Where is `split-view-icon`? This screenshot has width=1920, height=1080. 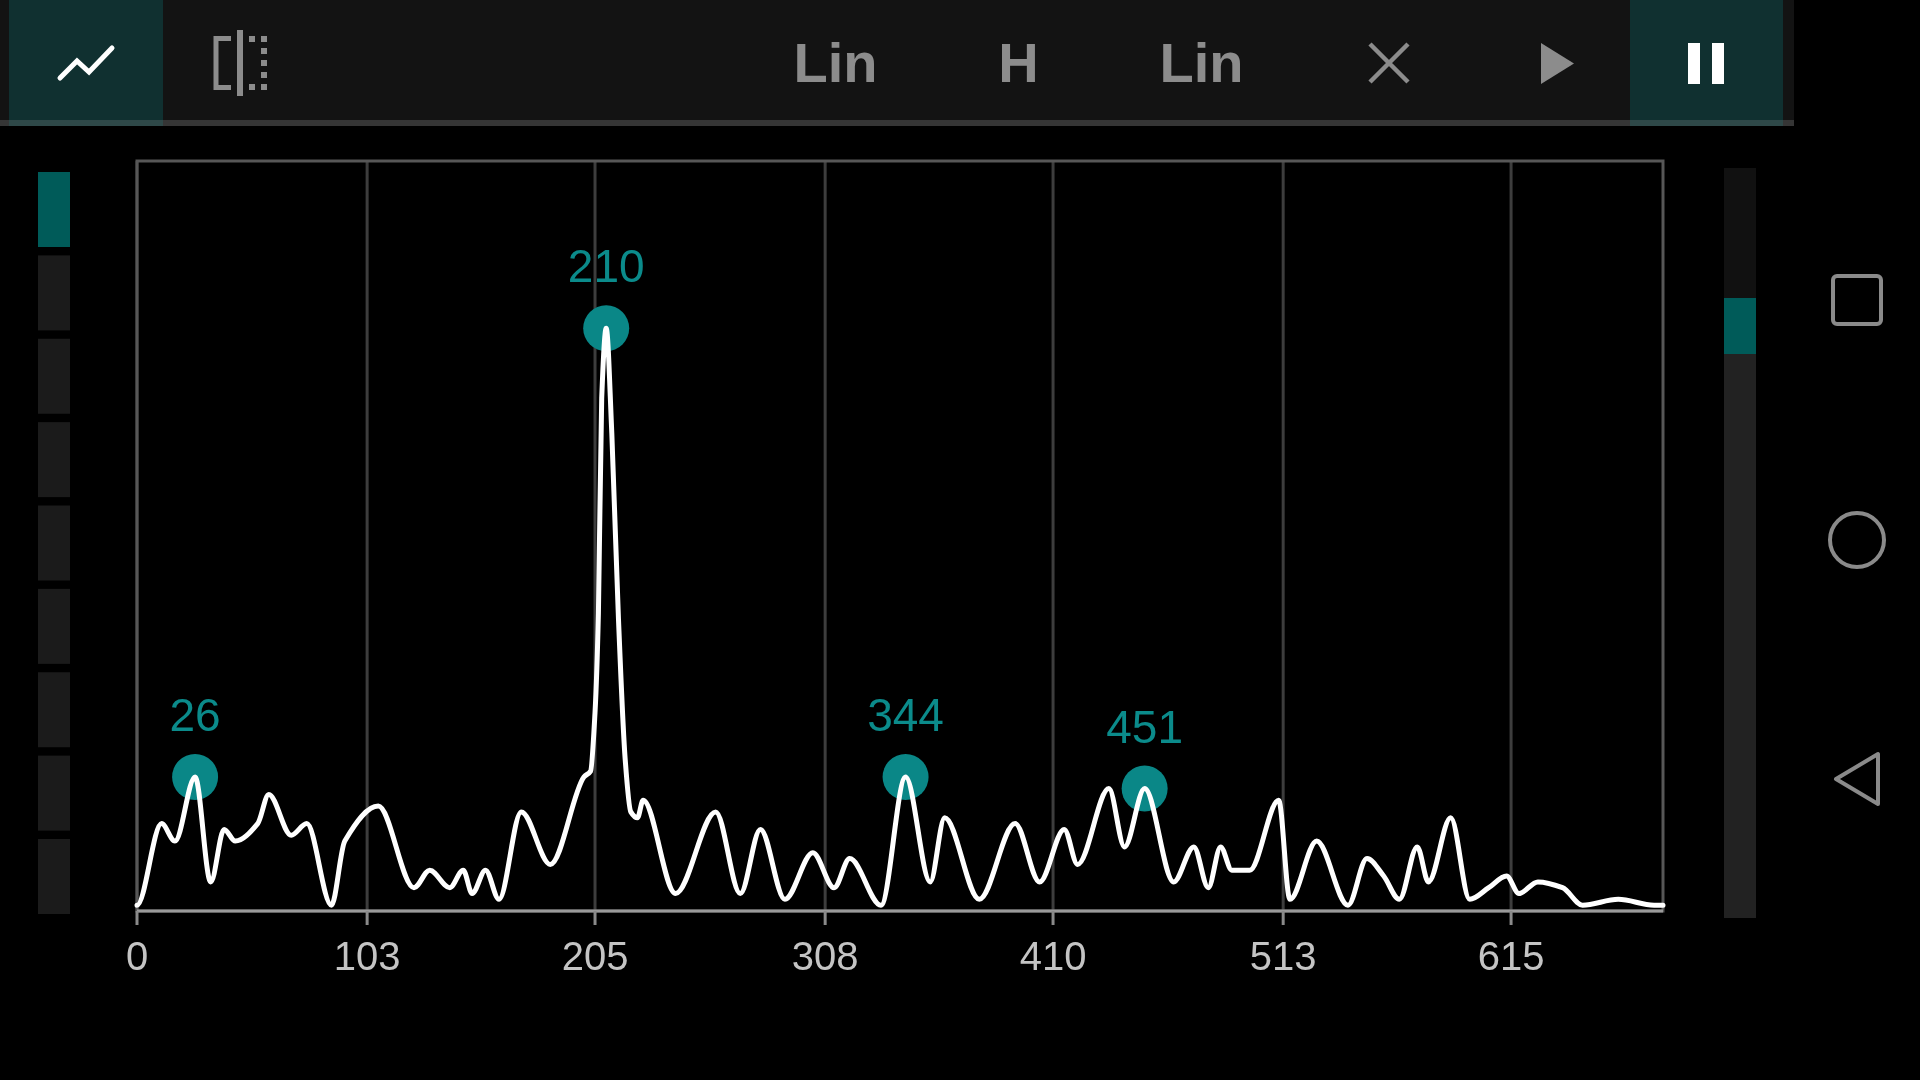
split-view-icon is located at coordinates (240, 63).